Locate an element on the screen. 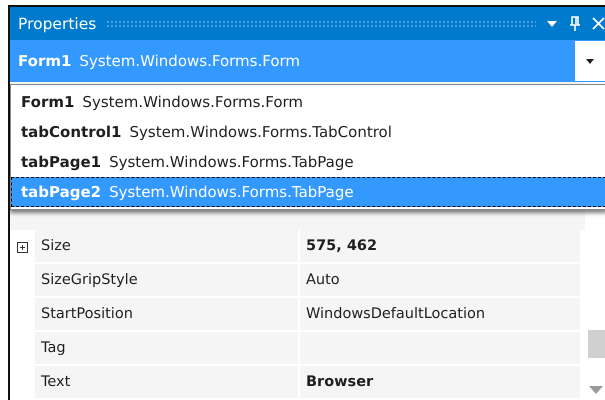 Image resolution: width=605 pixels, height=400 pixels. dropdown-item: Form1 System.Windows.Forms.Form is located at coordinates (308, 102).